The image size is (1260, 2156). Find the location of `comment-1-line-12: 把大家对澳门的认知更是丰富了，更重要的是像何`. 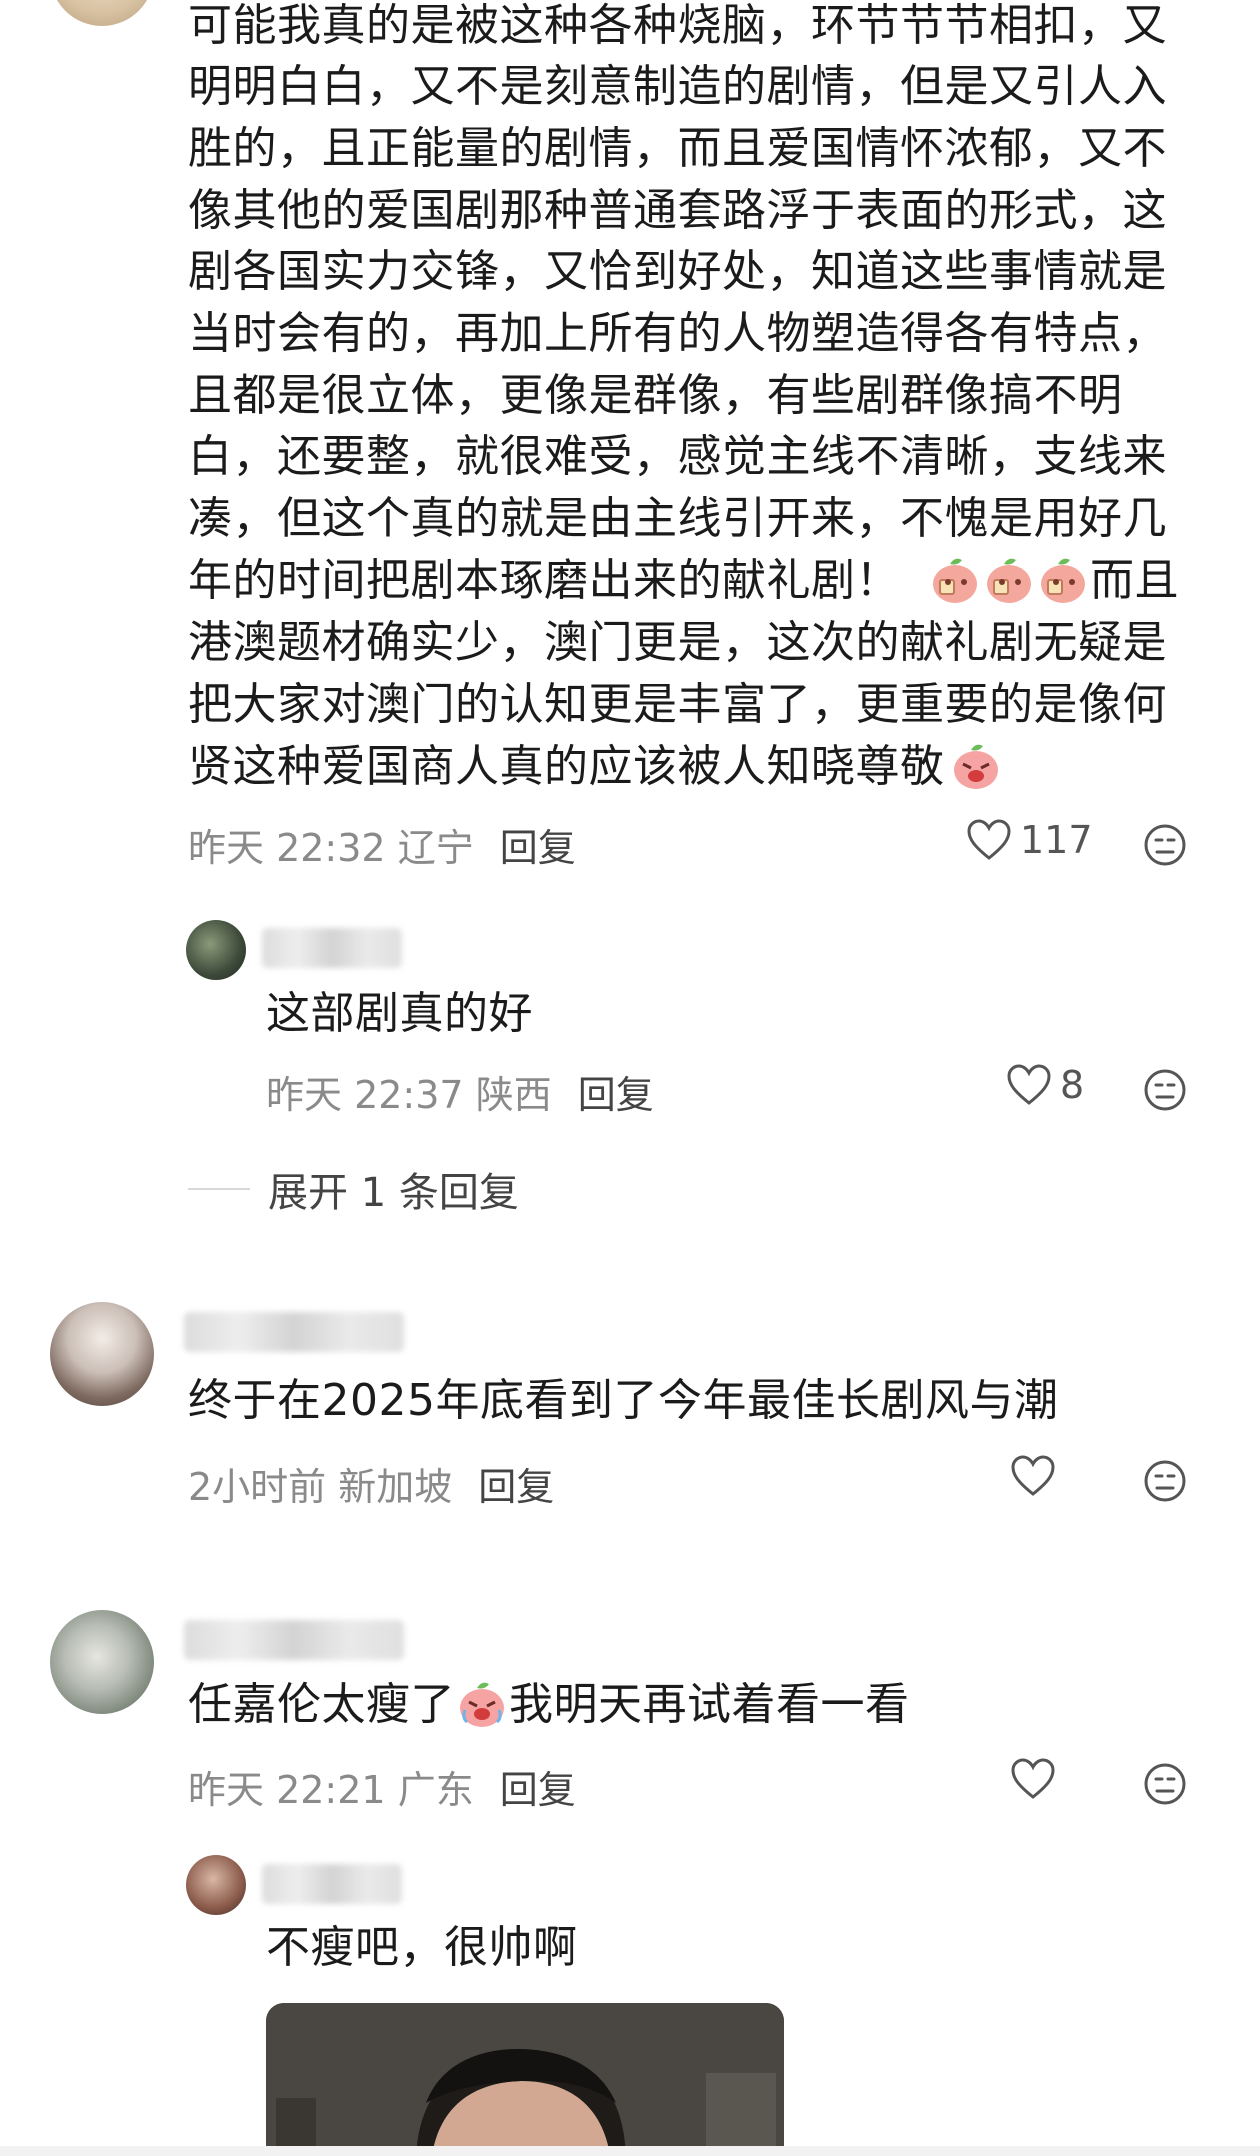

comment-1-line-12: 把大家对澳门的认知更是丰富了，更重要的是像何 is located at coordinates (677, 704).